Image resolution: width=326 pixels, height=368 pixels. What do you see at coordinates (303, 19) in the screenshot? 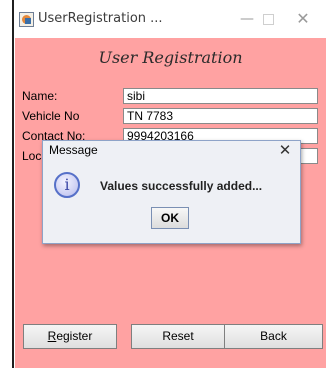
I see `close-button: ✕` at bounding box center [303, 19].